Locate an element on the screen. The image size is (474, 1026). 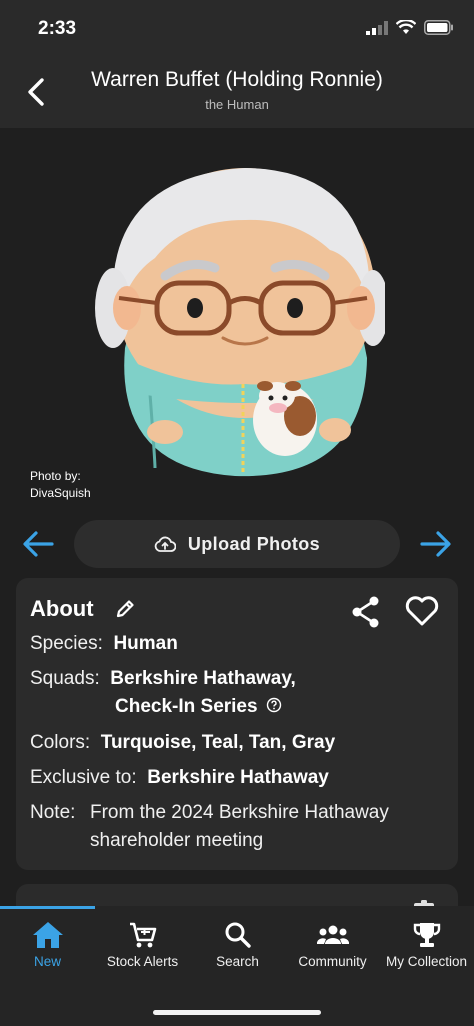
colors-value: Turquoise, Teal, Tan, Gray is located at coordinates (218, 742).